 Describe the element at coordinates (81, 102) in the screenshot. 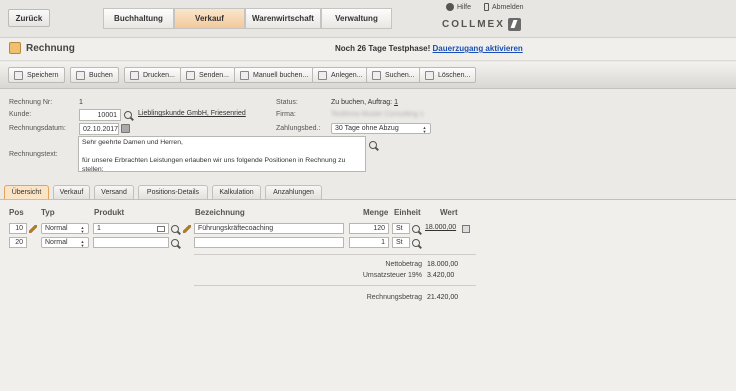

I see `invoice-no-value: 1` at that location.